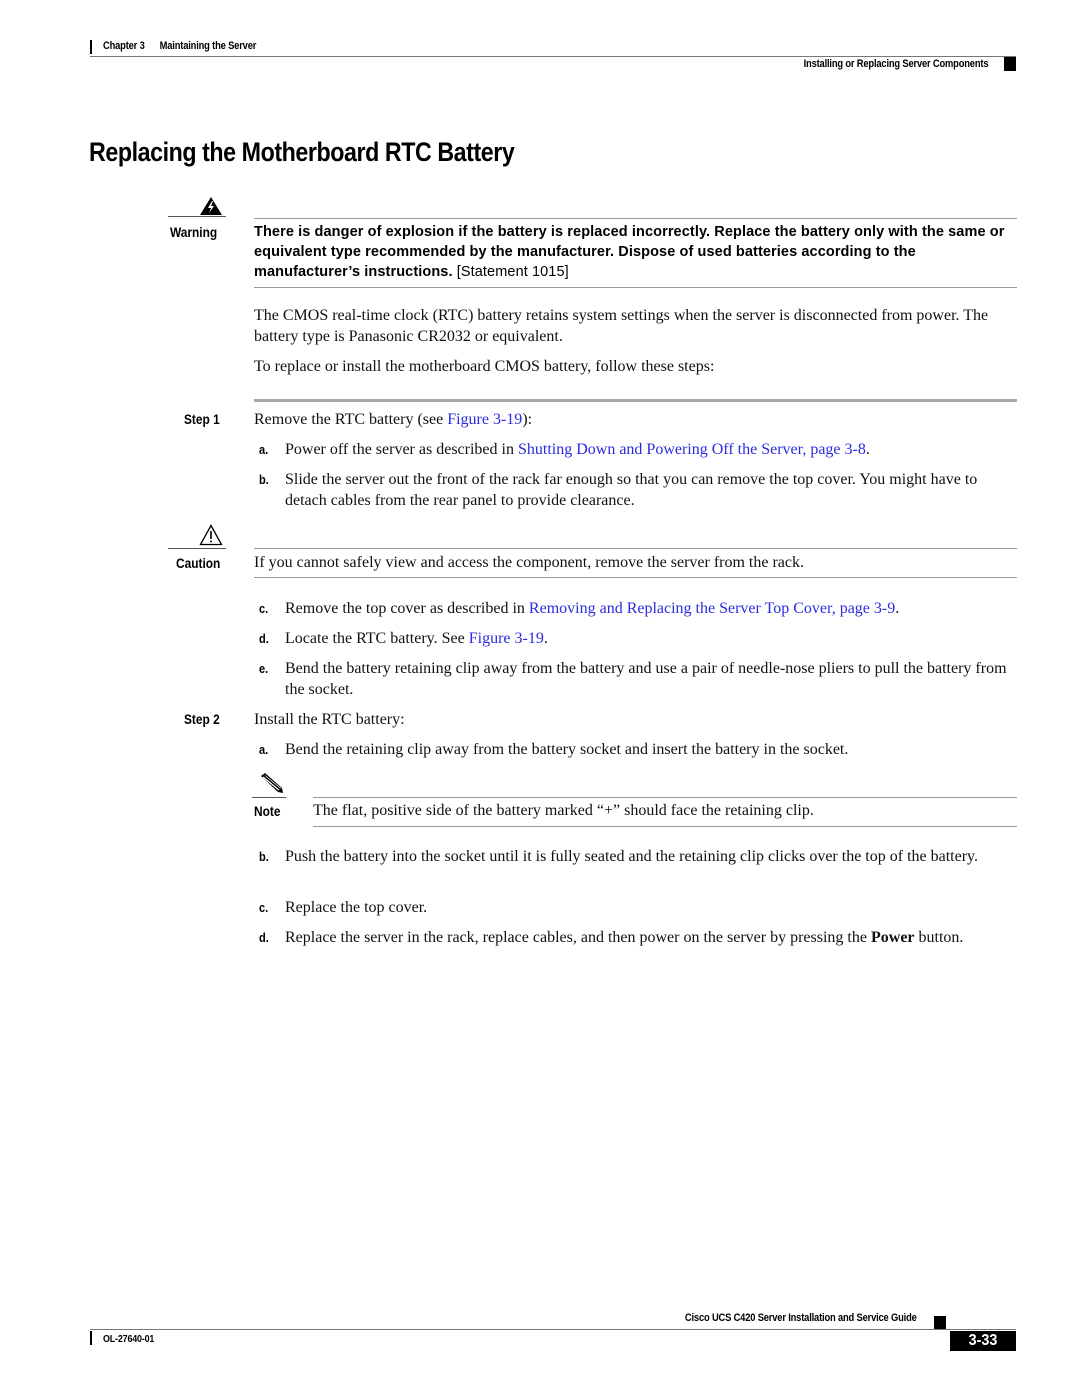 This screenshot has width=1080, height=1397. I want to click on header-chapter: Chapter 3 Maintaining the Server, so click(179, 46).